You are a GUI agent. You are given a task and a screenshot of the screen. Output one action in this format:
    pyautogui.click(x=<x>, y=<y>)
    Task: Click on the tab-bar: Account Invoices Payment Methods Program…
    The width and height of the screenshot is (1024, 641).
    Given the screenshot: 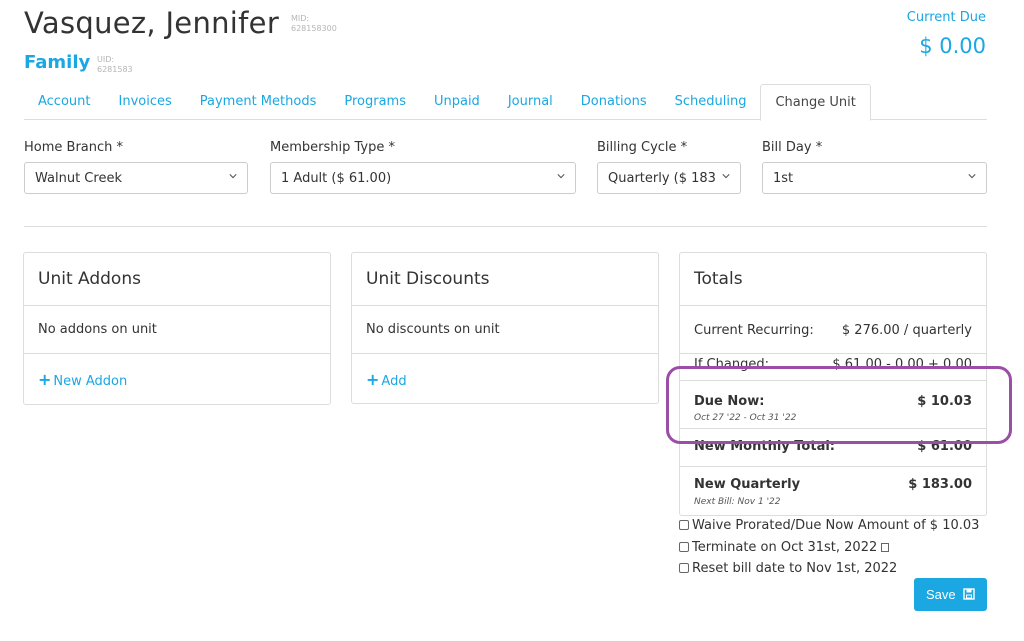 What is the action you would take?
    pyautogui.click(x=505, y=102)
    